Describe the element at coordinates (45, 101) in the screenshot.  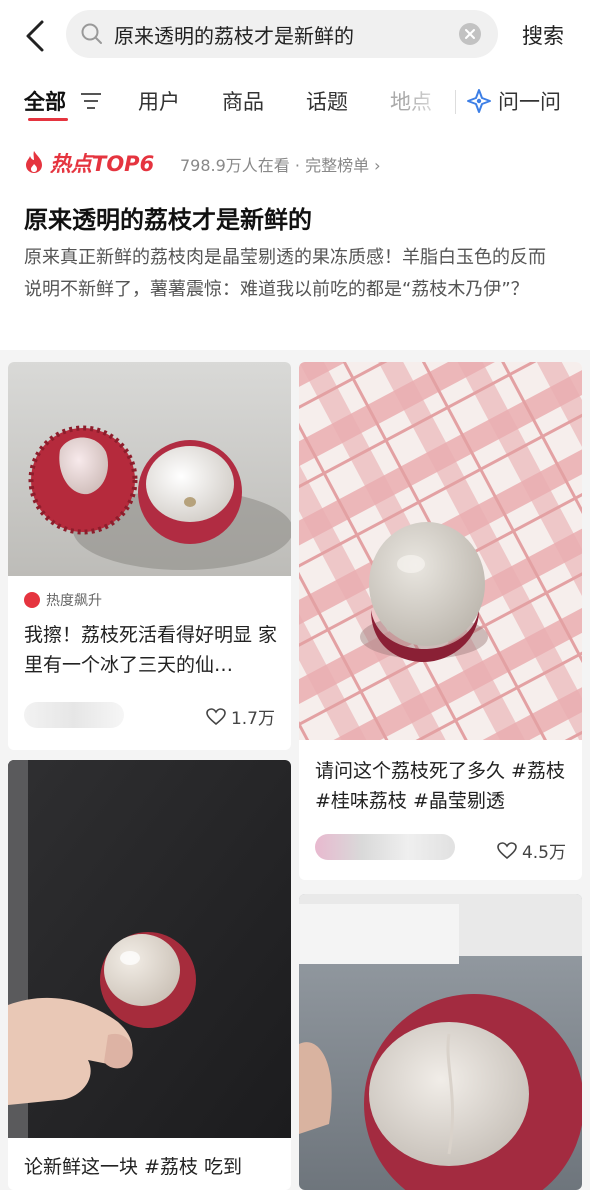
I see `tab-all: 全部` at that location.